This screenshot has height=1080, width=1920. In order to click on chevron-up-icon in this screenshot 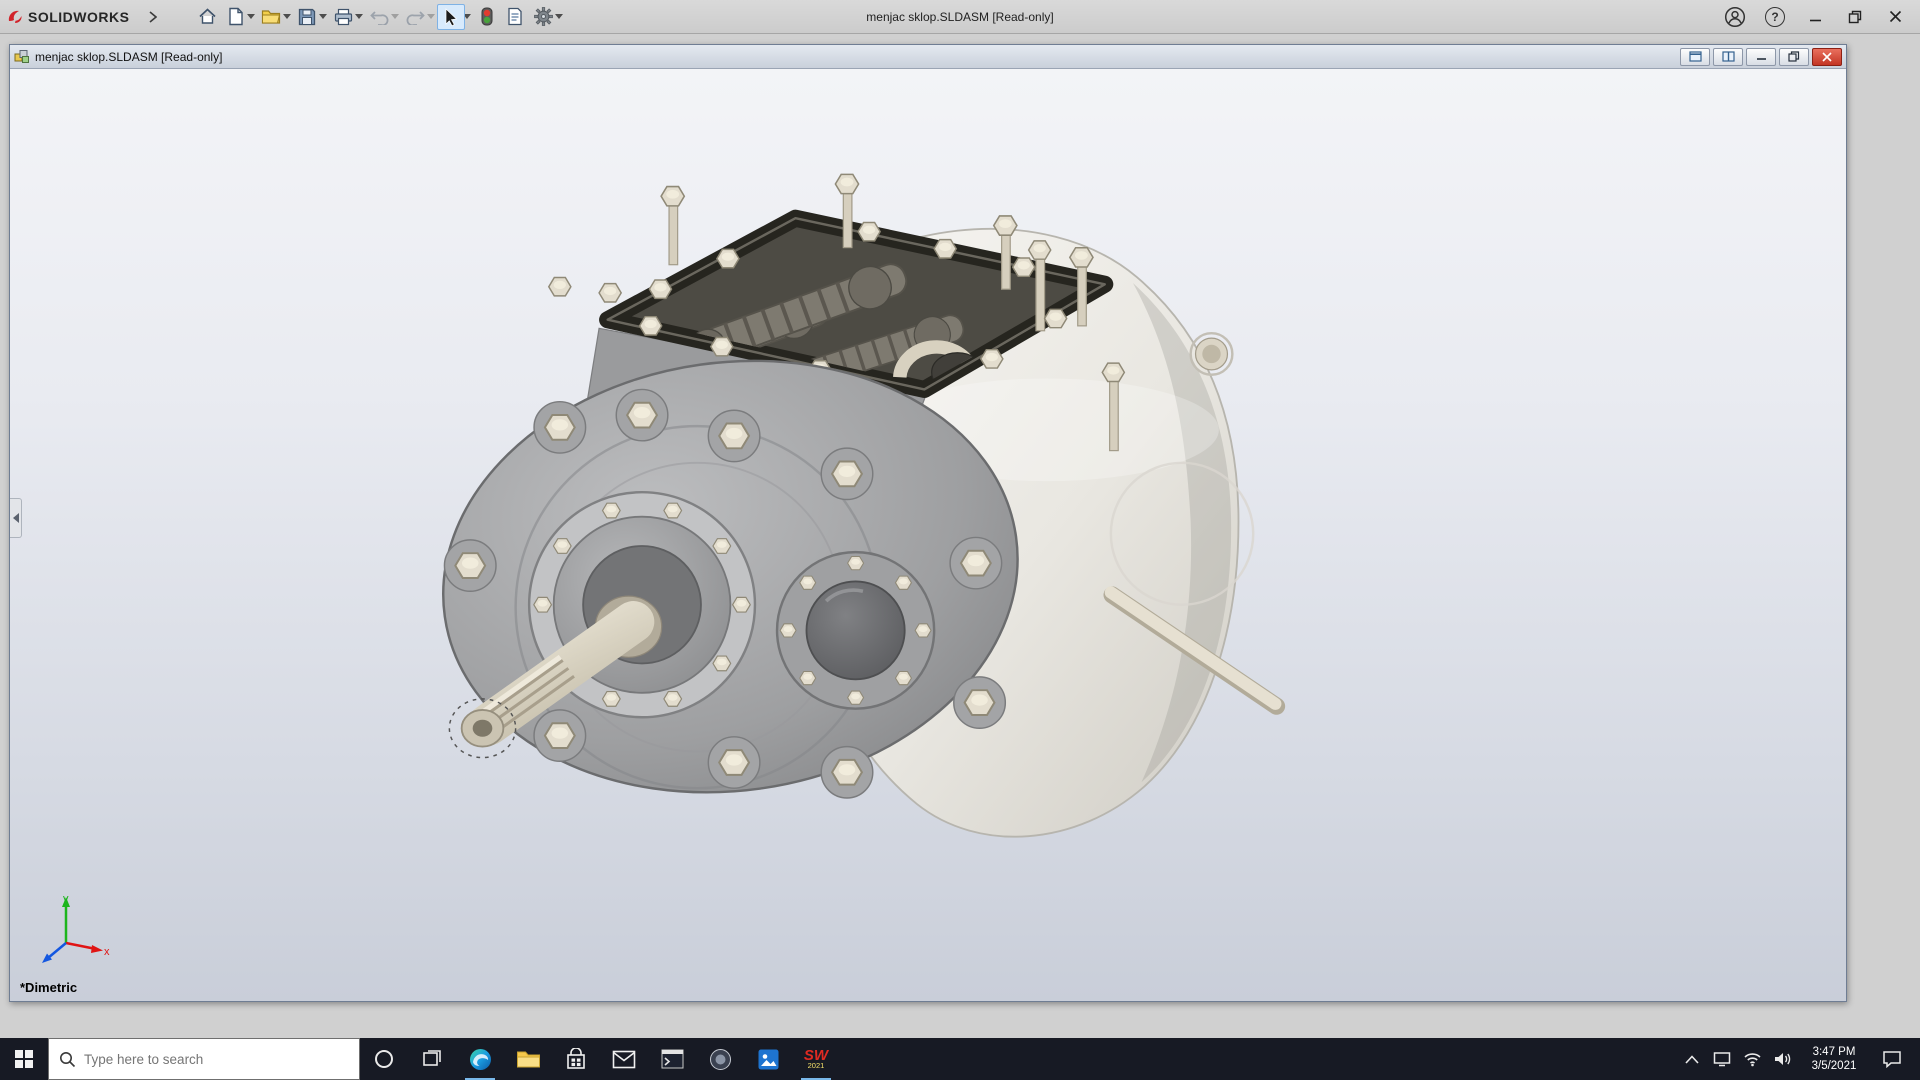, I will do `click(1692, 1059)`.